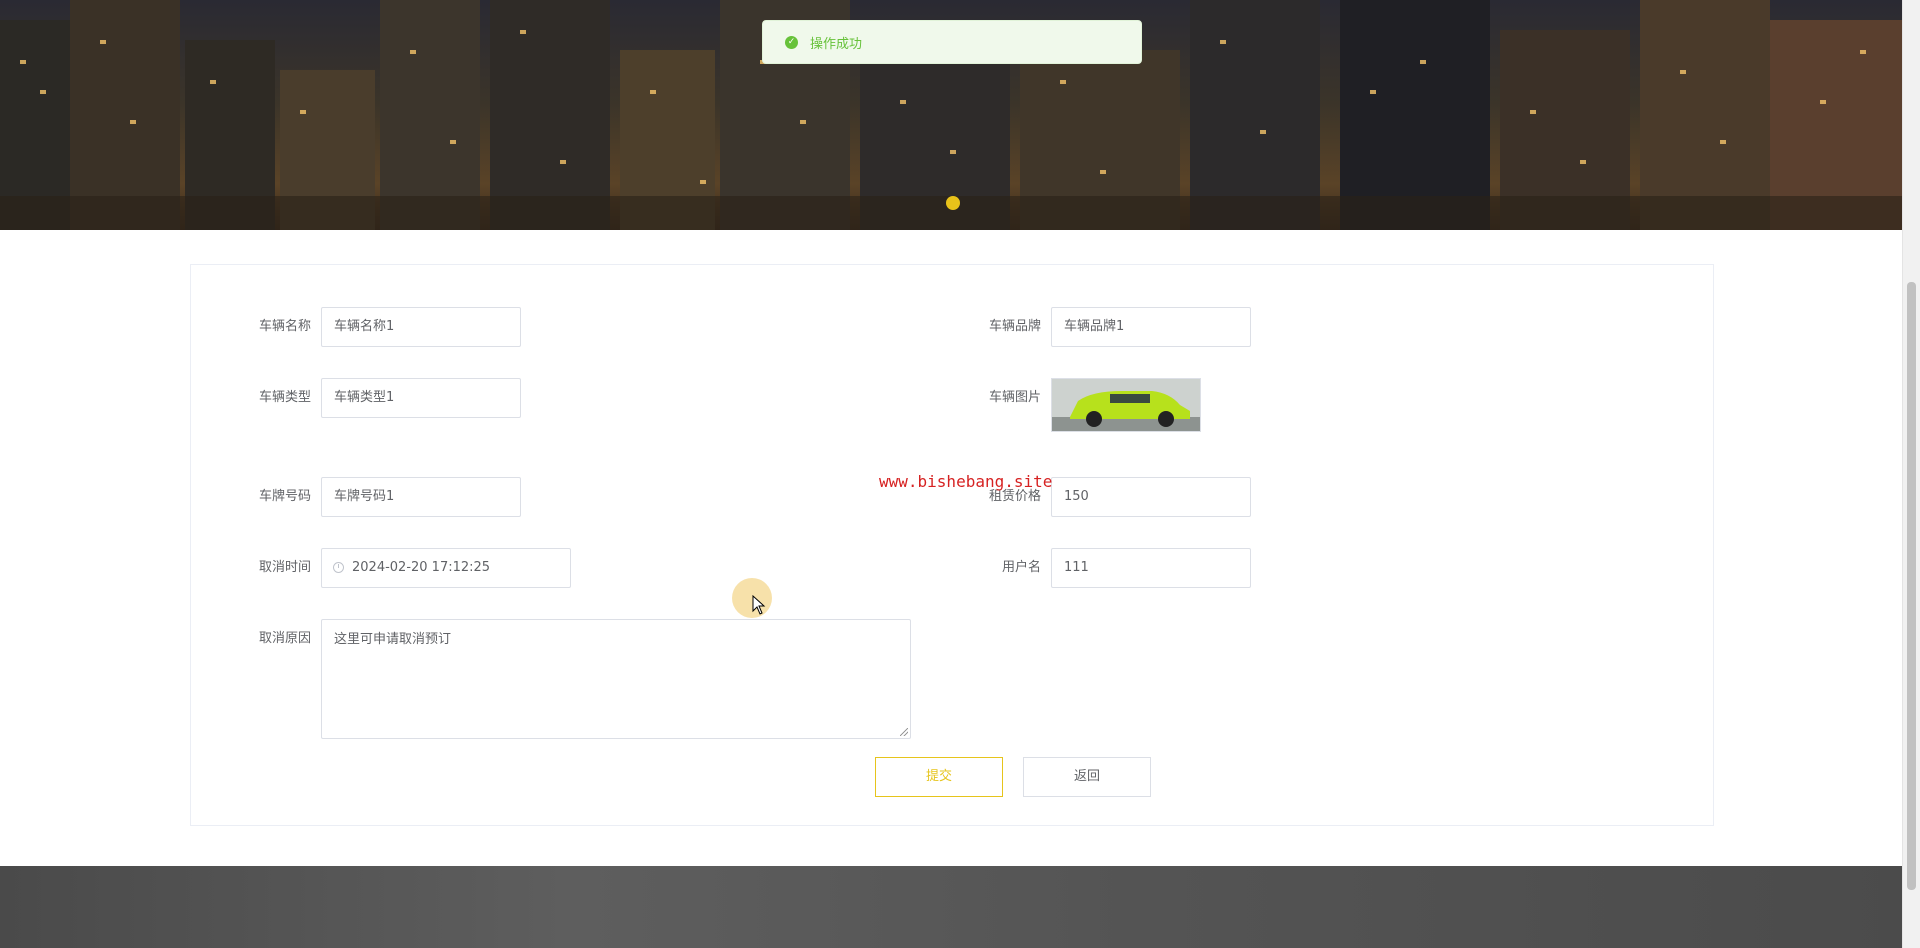  Describe the element at coordinates (284, 397) in the screenshot. I see `vehicle-type-label: 车辆类型` at that location.